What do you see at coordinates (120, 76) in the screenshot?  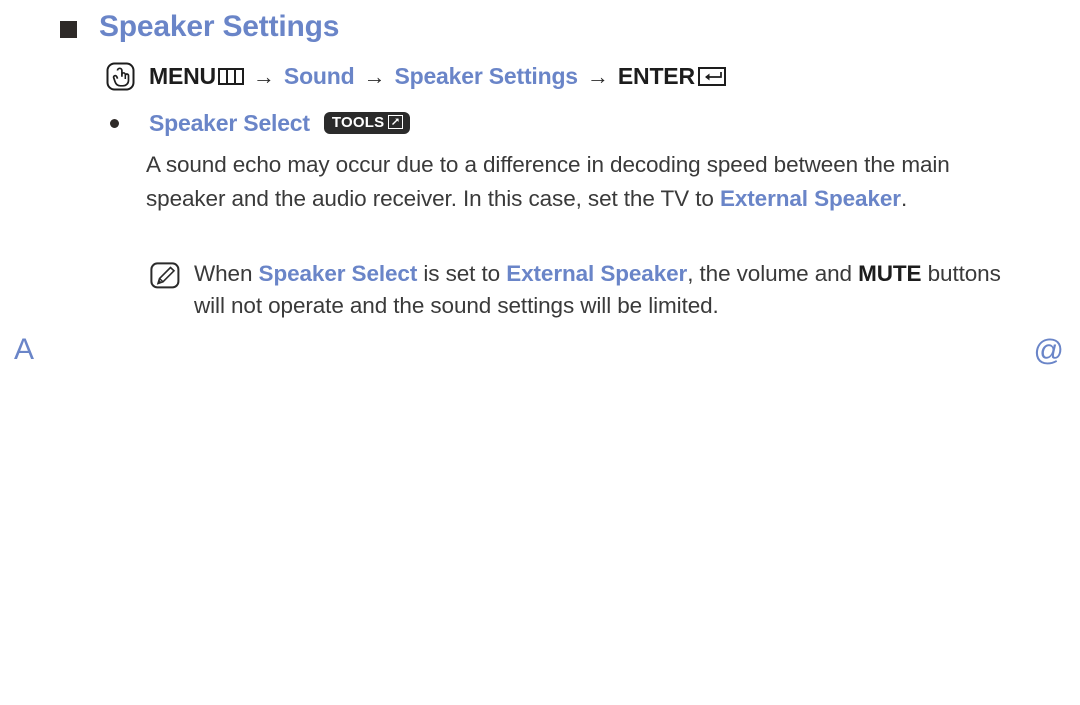 I see `hand-pointer-icon` at bounding box center [120, 76].